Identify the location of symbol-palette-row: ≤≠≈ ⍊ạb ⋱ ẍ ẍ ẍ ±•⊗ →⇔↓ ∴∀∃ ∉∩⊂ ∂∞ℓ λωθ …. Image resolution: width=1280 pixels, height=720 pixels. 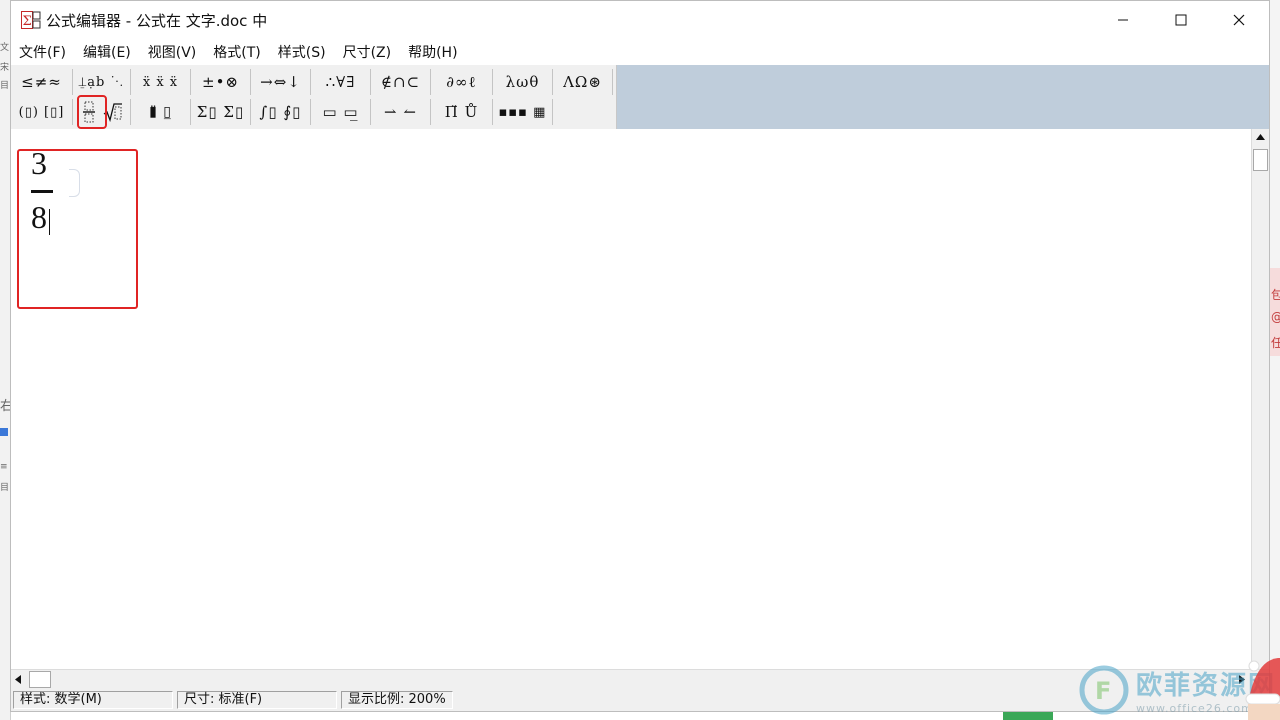
(313, 82).